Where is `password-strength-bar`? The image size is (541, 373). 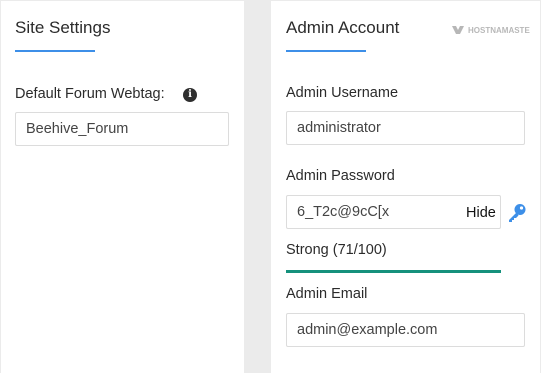
password-strength-bar is located at coordinates (393, 271).